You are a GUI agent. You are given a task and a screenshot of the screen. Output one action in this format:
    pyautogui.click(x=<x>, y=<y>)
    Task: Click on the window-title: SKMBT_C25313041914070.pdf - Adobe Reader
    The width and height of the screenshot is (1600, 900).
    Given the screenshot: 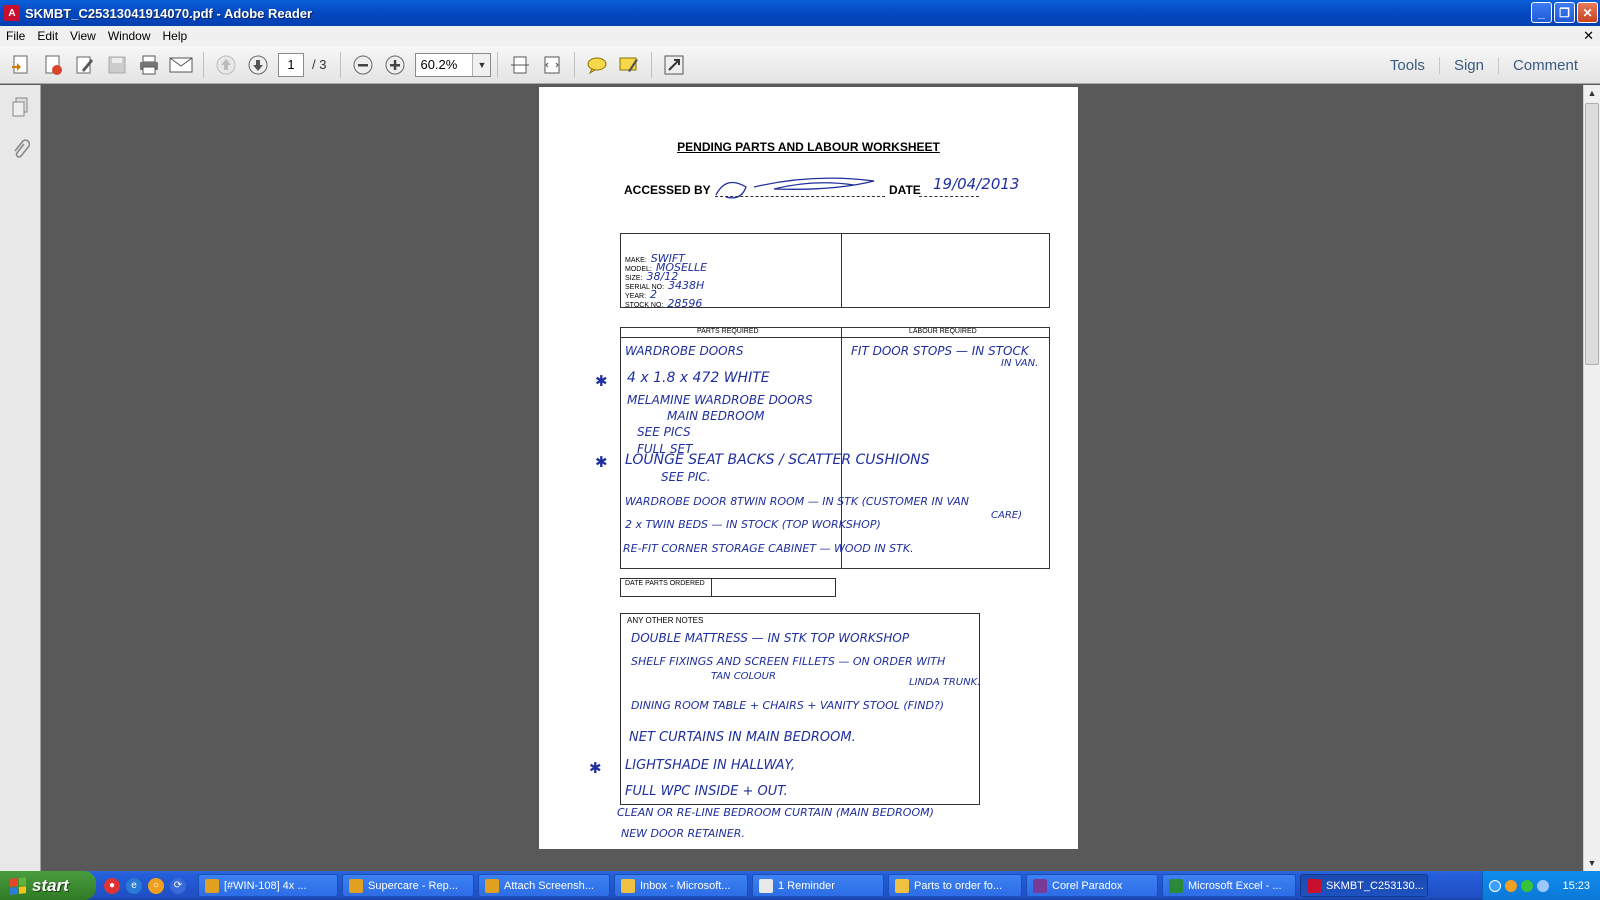 What is the action you would take?
    pyautogui.click(x=169, y=13)
    